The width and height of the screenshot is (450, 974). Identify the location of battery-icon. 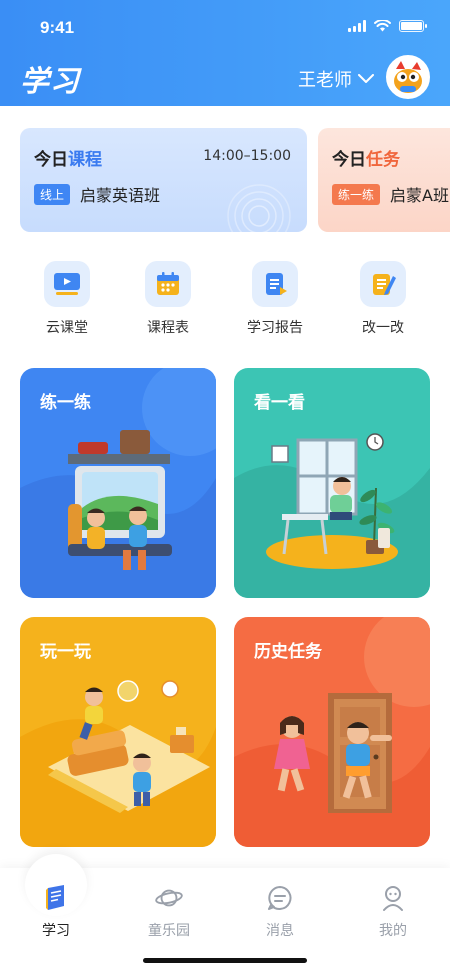
(413, 26).